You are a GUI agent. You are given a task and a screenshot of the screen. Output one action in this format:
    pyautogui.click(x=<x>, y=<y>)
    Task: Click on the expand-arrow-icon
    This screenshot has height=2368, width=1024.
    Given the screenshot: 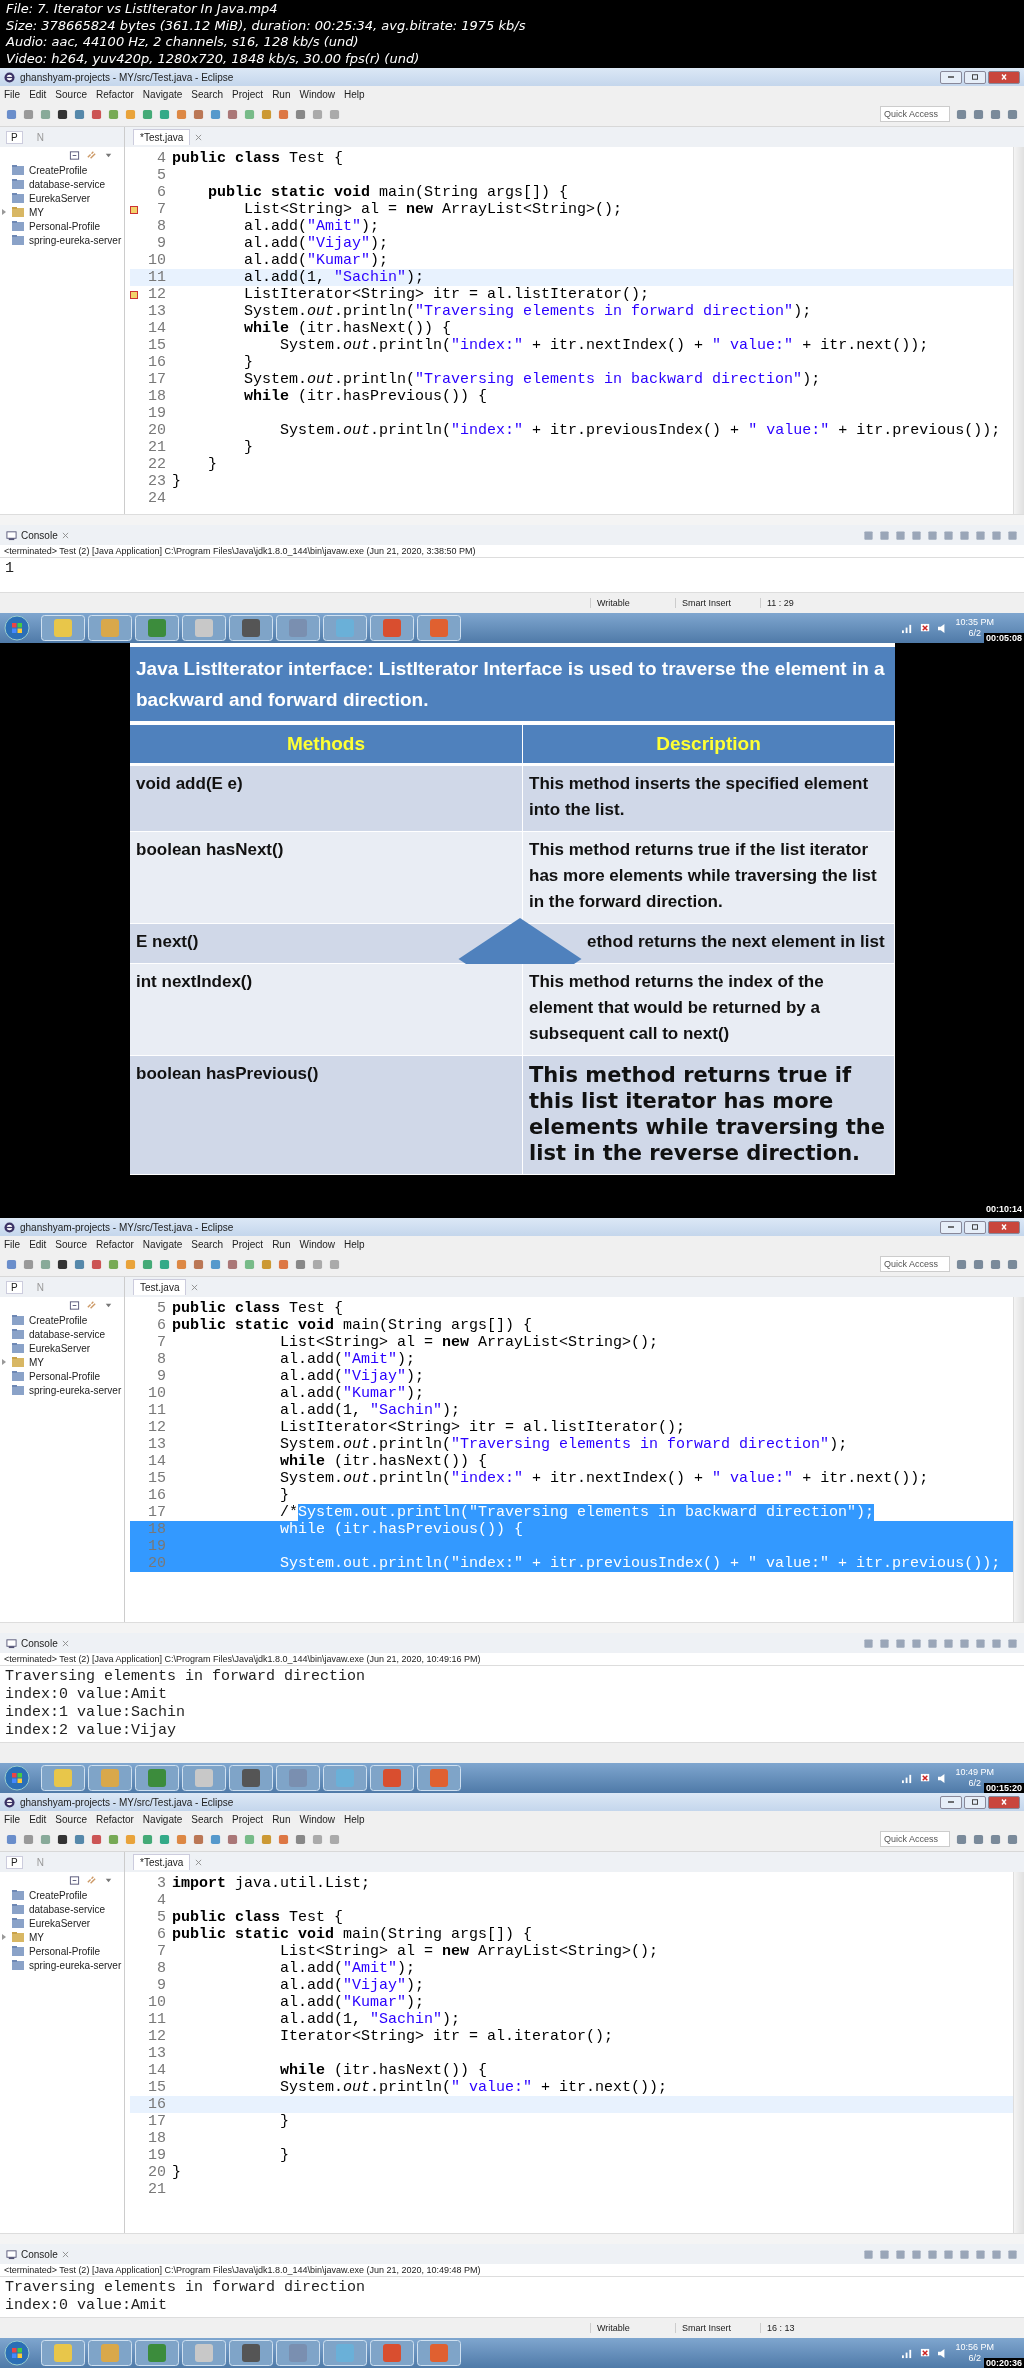 What is the action you would take?
    pyautogui.click(x=4, y=1937)
    